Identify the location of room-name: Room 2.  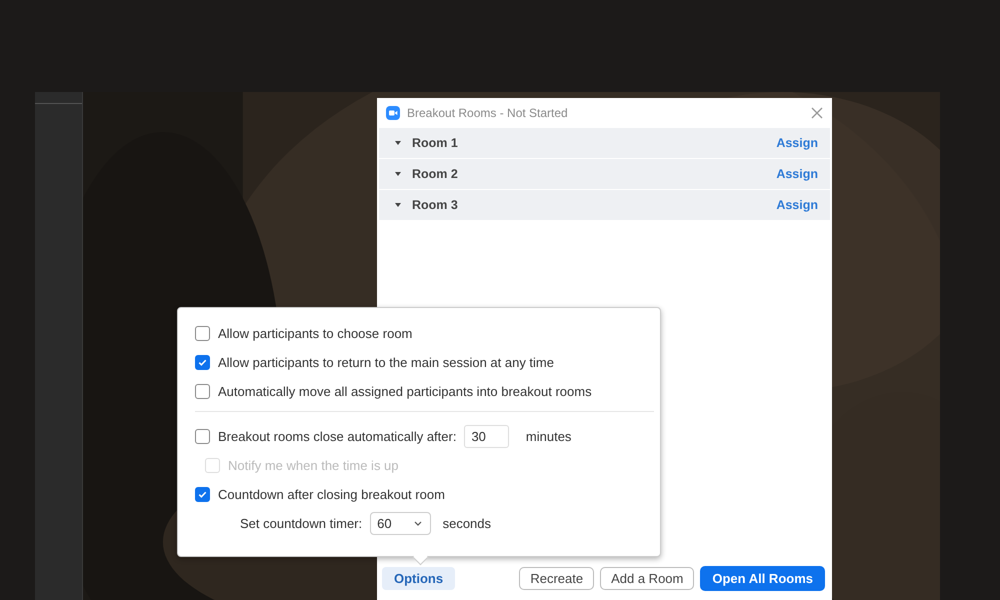
(435, 174).